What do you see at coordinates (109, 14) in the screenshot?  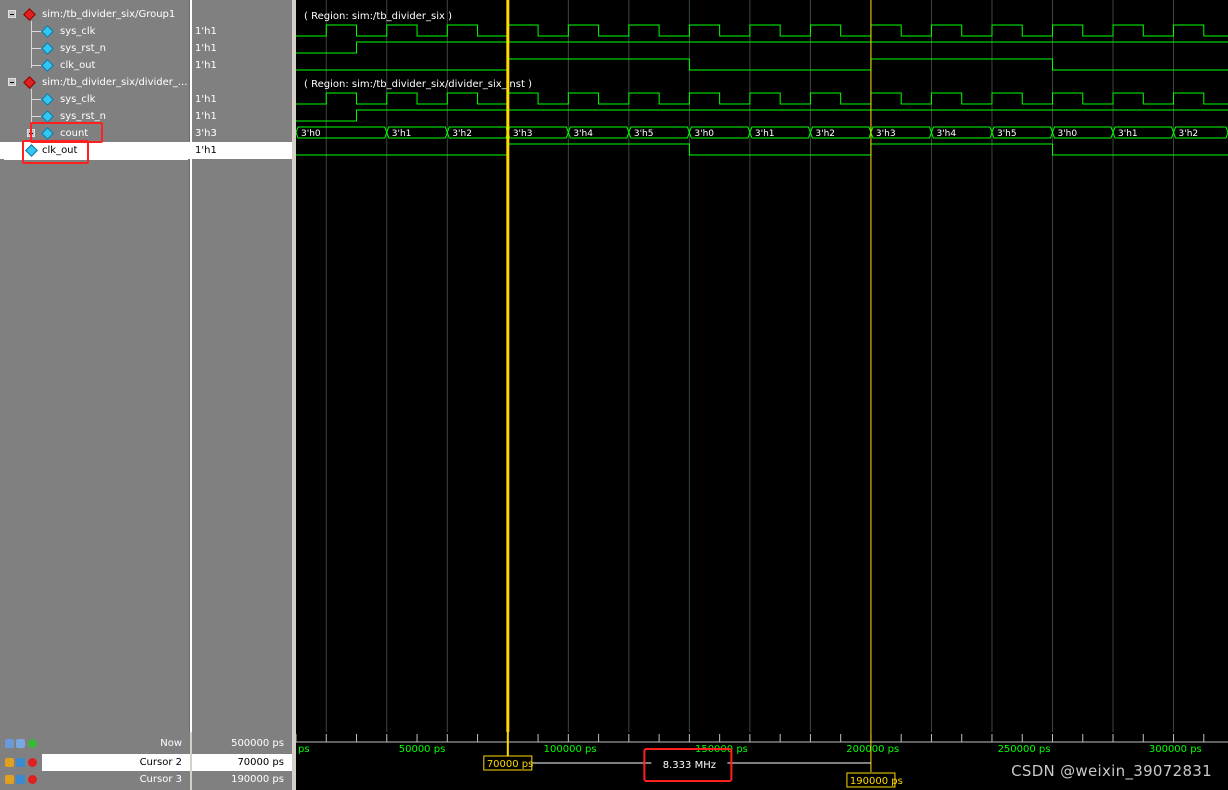 I see `group-name: sim:/tb_divider_six/Group1` at bounding box center [109, 14].